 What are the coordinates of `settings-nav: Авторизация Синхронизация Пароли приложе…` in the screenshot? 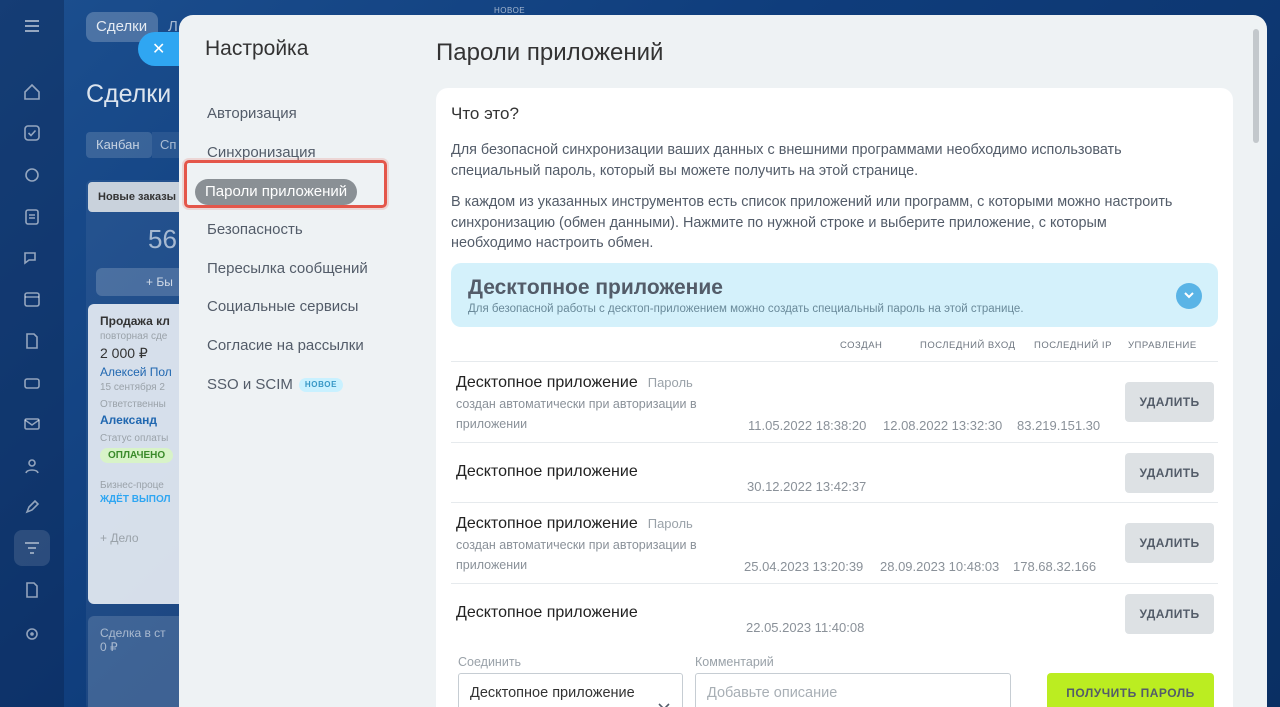 It's located at (296, 250).